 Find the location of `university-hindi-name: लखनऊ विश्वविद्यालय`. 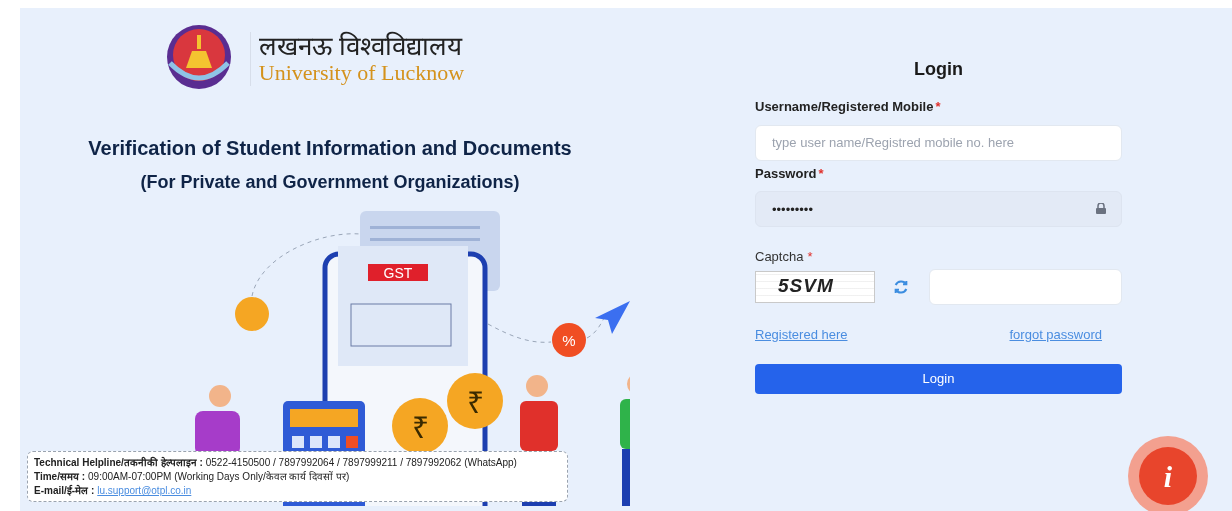

university-hindi-name: लखनऊ विश्वविद्यालय is located at coordinates (361, 46).